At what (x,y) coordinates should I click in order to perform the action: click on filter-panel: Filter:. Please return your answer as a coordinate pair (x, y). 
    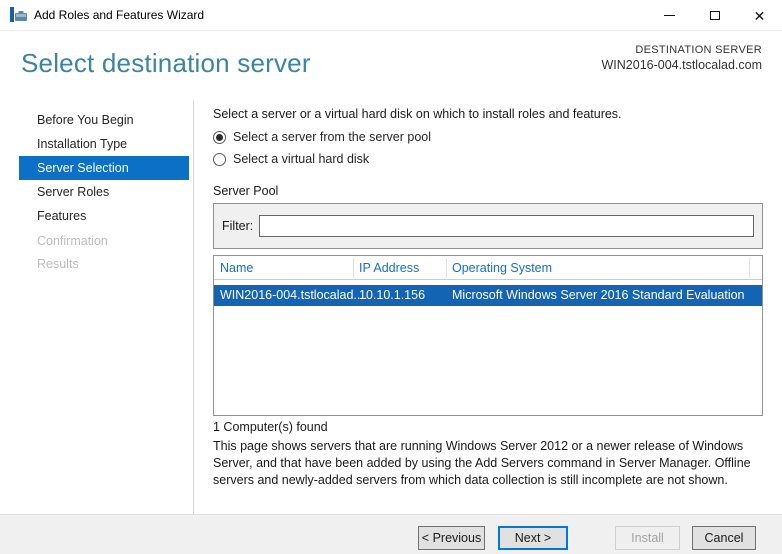
    Looking at the image, I should click on (488, 226).